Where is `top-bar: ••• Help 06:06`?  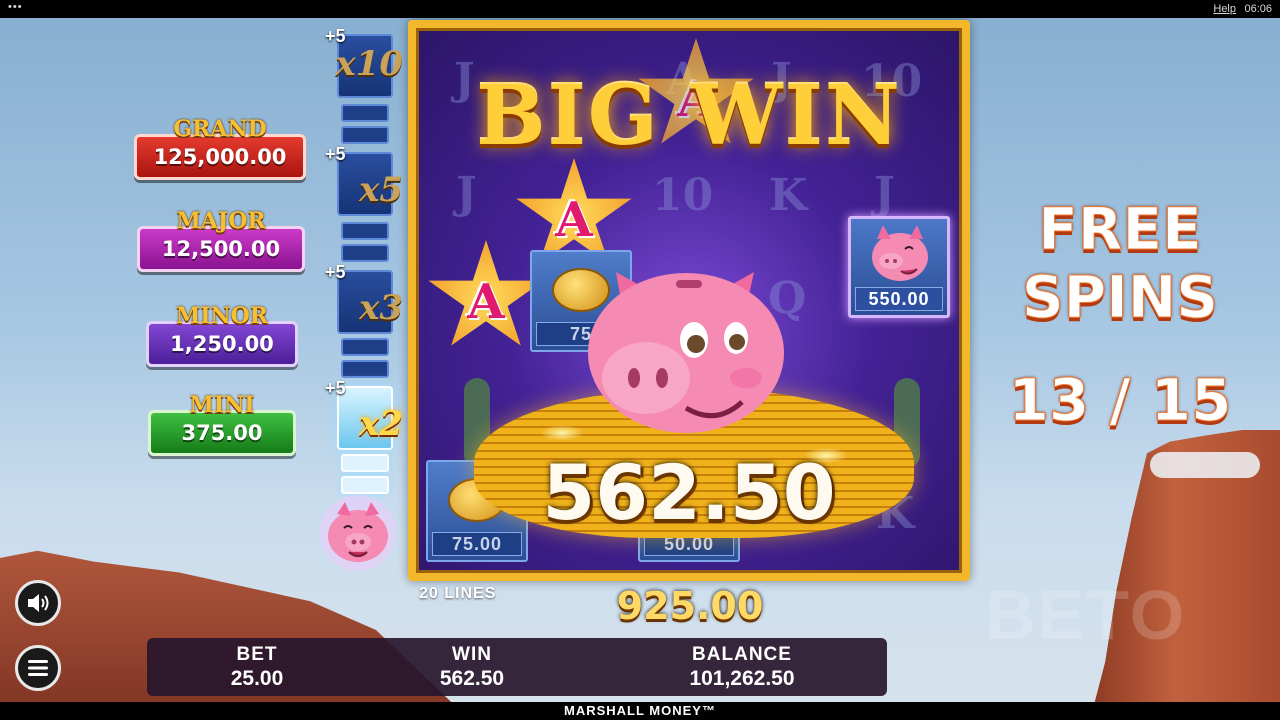
top-bar: ••• Help 06:06 is located at coordinates (640, 9).